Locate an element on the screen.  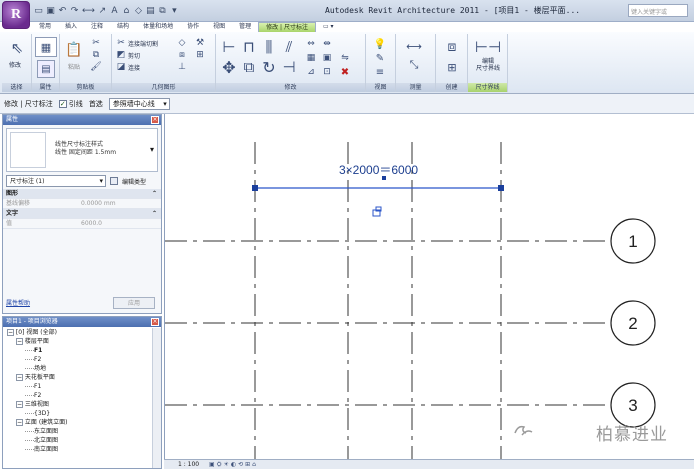
create-group-icon: ⧈ is located at coordinates (452, 47).